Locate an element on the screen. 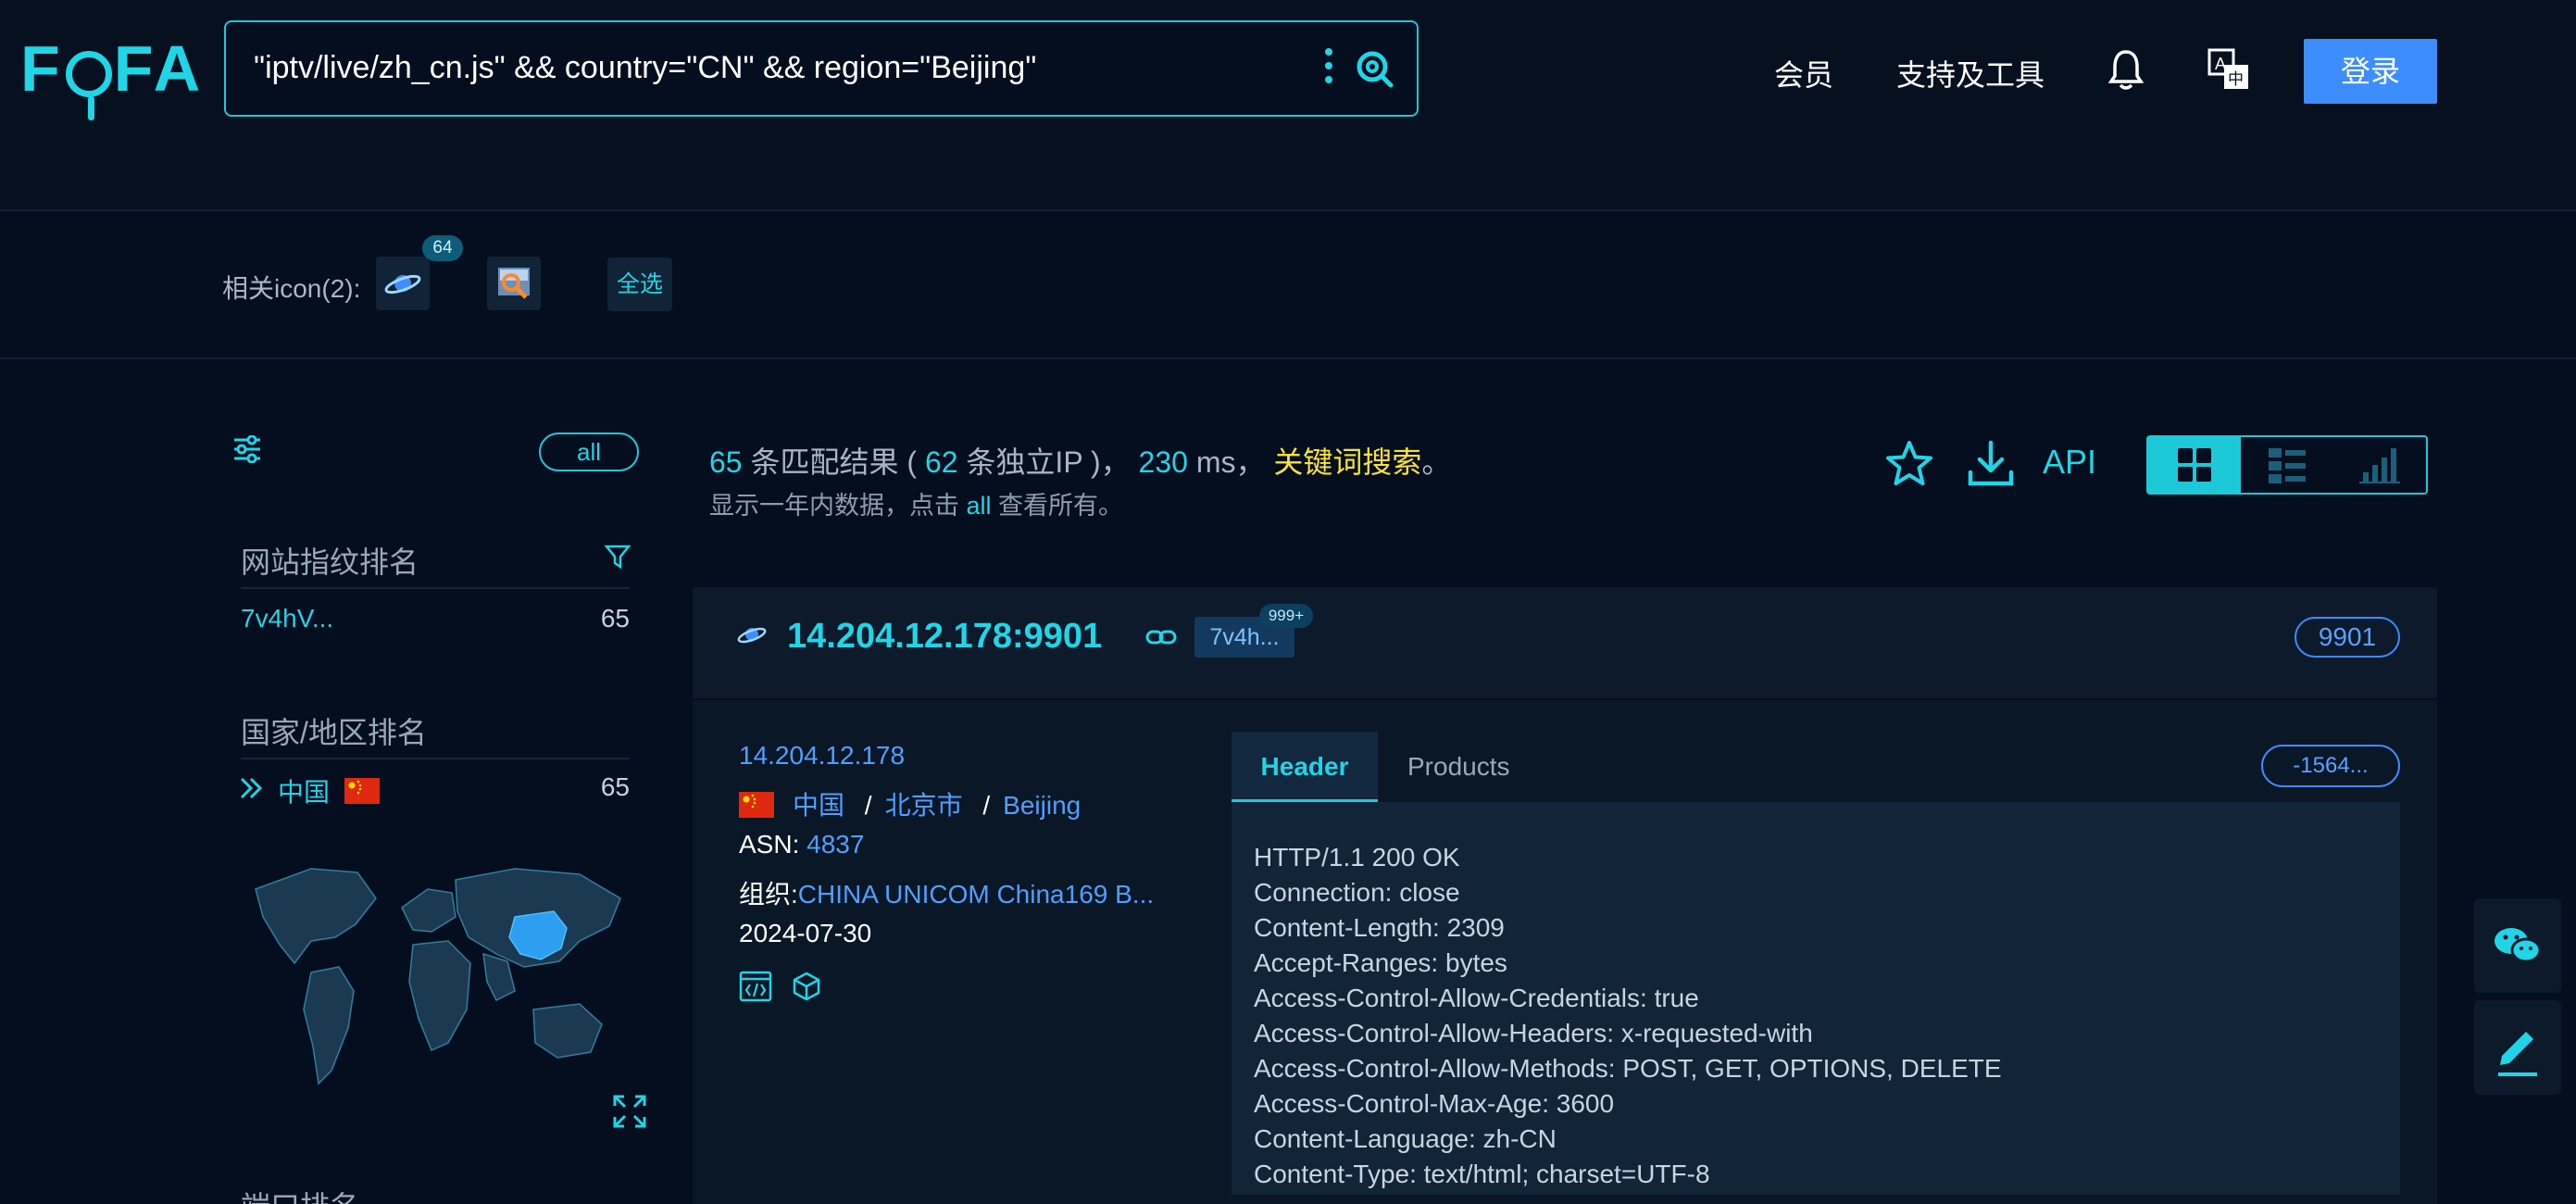  header-line: HTTP/1.1 200 OK is located at coordinates (1357, 857).